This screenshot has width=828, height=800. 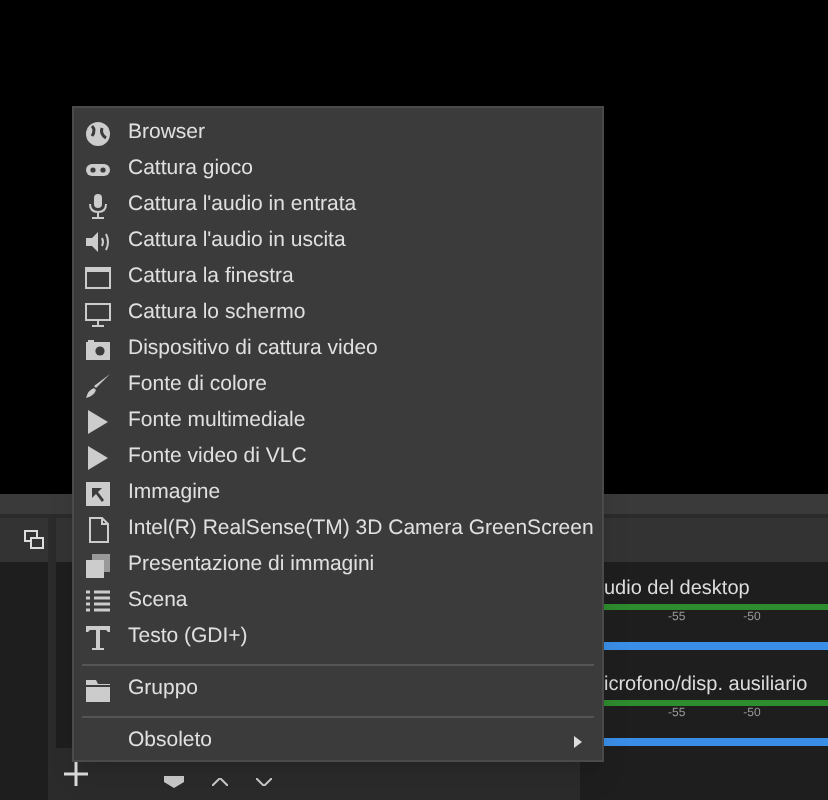 I want to click on menu-item: Cattura l'audio in entrata, so click(x=338, y=206).